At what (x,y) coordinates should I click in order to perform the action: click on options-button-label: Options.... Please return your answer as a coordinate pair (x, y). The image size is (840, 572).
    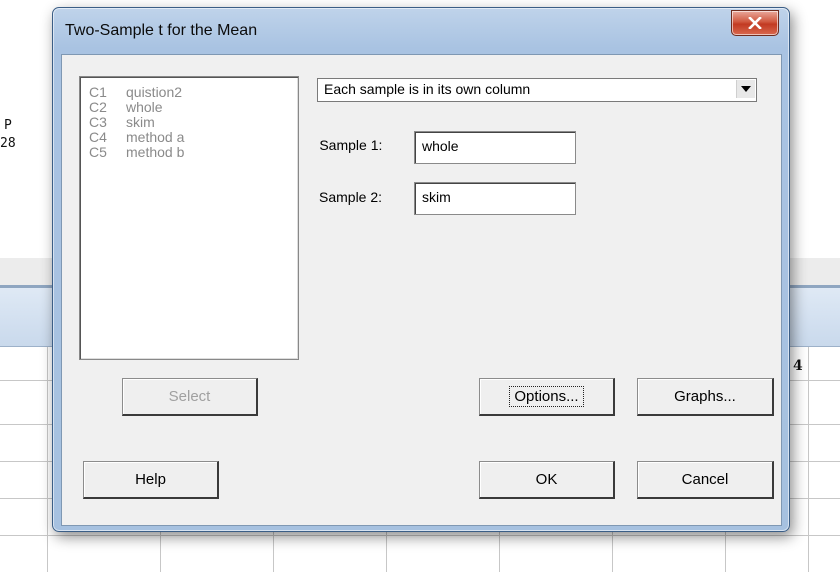
    Looking at the image, I should click on (546, 396).